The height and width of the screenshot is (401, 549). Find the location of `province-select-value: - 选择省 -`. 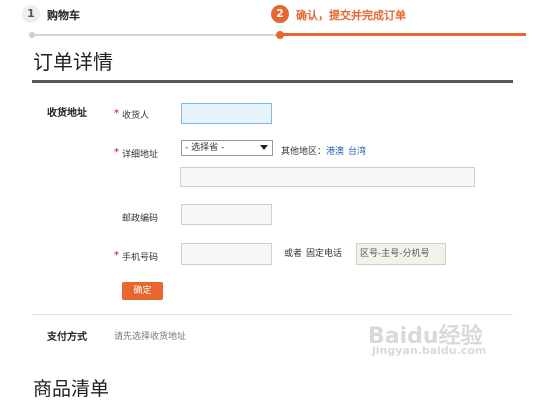

province-select-value: - 选择省 - is located at coordinates (205, 148).